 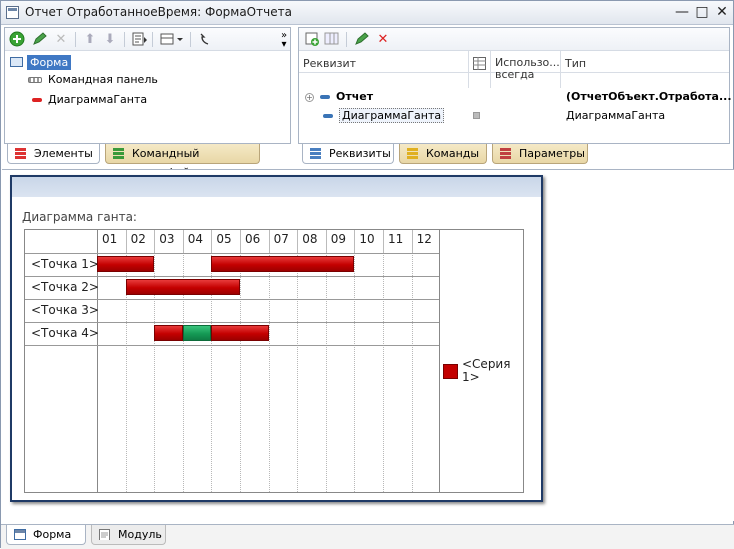 I want to click on more-icon: » ▾, so click(x=284, y=40).